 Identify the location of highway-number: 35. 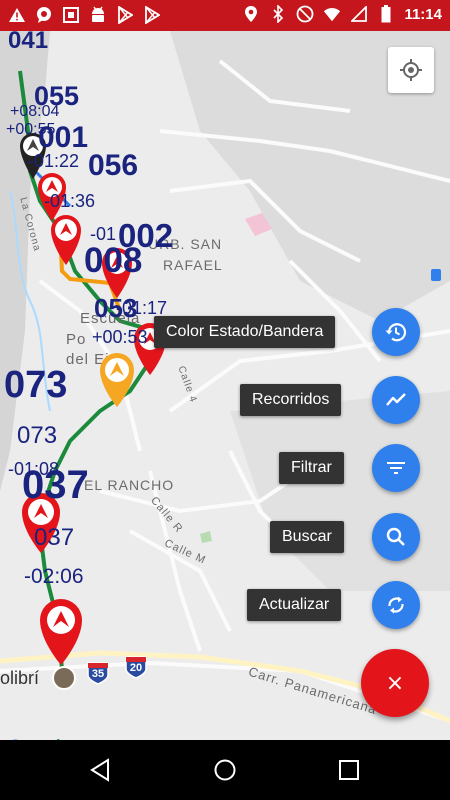
(98, 674).